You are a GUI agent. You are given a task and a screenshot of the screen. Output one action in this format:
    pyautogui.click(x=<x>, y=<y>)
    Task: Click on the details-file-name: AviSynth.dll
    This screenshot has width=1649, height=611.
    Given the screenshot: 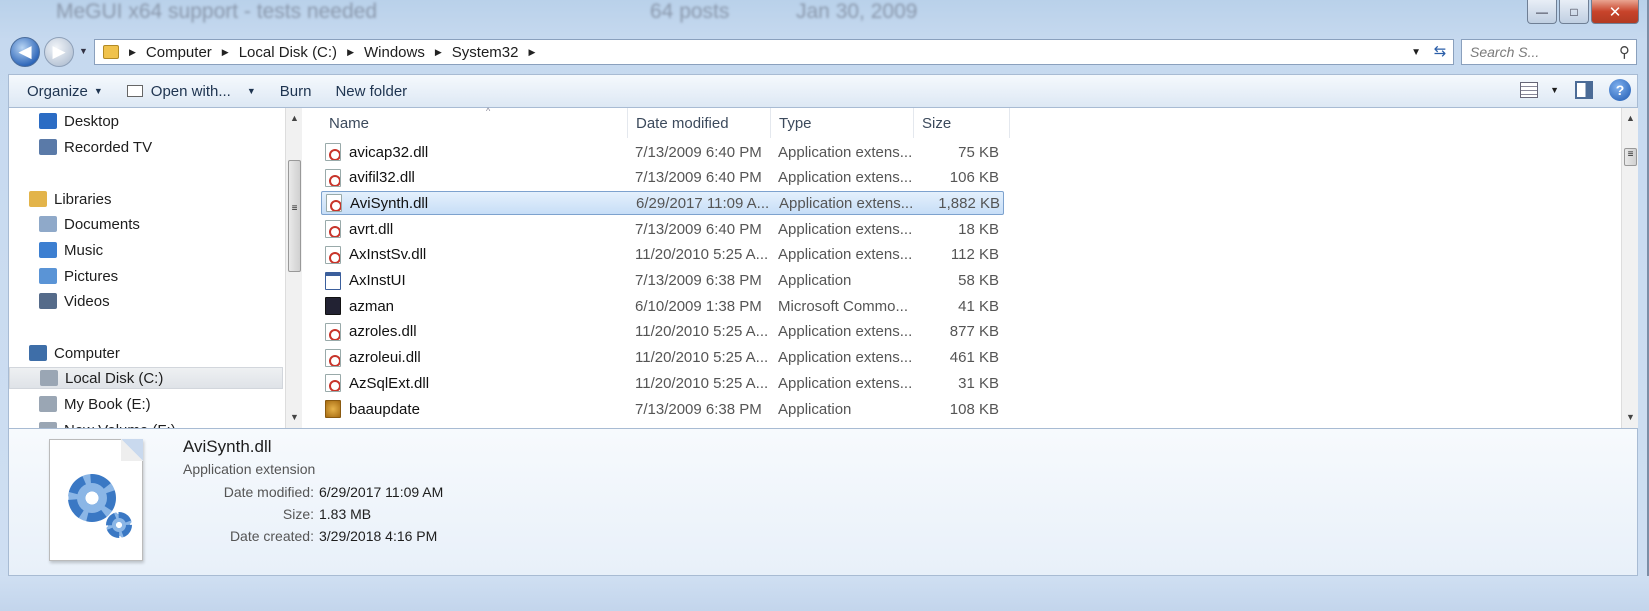 What is the action you would take?
    pyautogui.click(x=227, y=446)
    